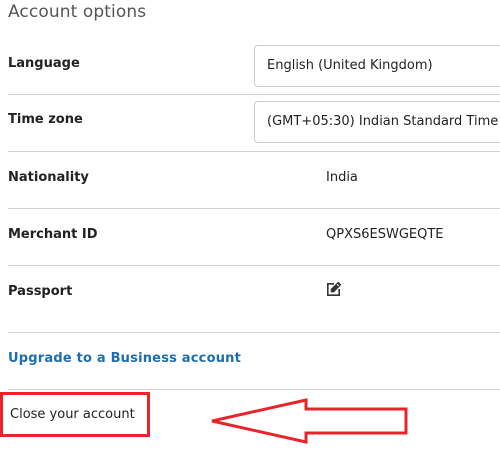 The width and height of the screenshot is (500, 454). Describe the element at coordinates (254, 180) in the screenshot. I see `nationality-row: Nationality India` at that location.